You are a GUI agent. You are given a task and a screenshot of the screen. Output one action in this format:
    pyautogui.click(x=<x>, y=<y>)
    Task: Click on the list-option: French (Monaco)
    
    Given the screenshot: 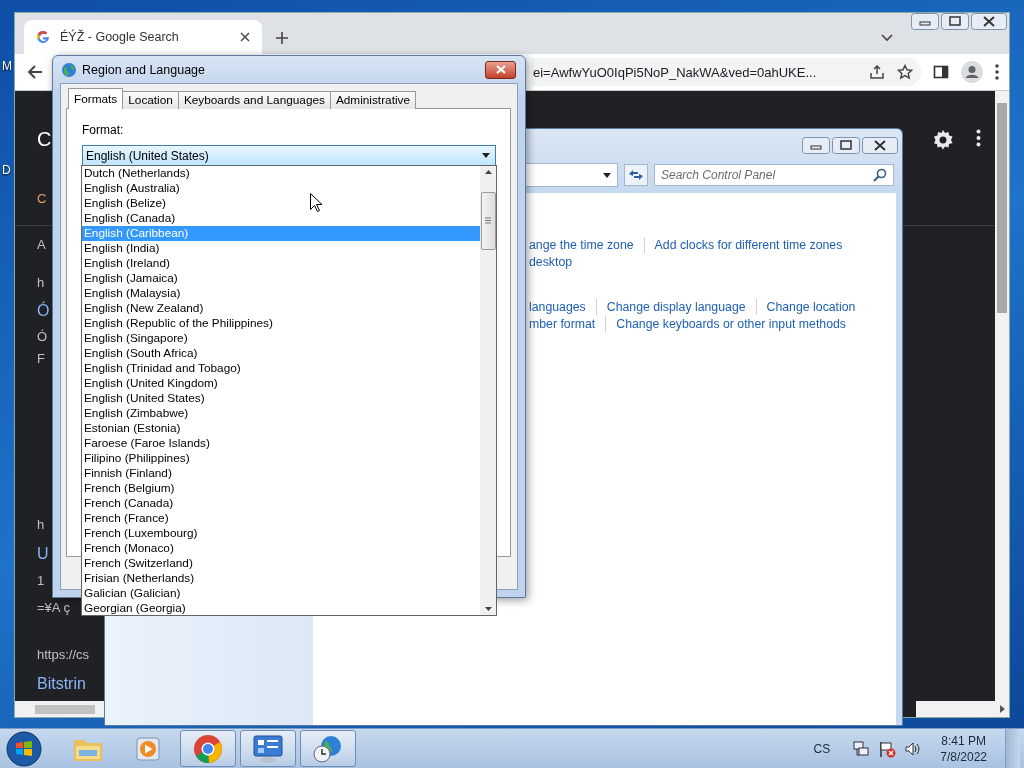 What is the action you would take?
    pyautogui.click(x=281, y=548)
    